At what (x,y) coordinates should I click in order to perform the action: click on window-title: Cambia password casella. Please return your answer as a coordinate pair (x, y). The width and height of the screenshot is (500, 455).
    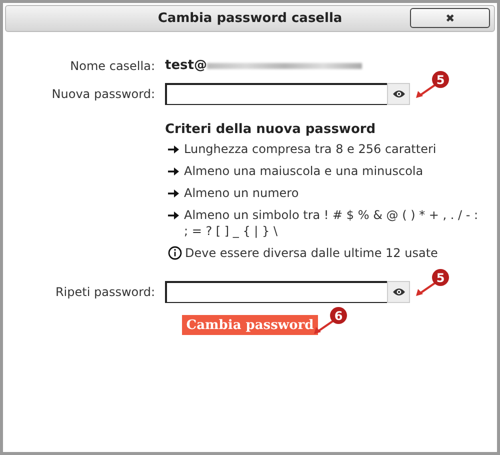
    Looking at the image, I should click on (250, 18).